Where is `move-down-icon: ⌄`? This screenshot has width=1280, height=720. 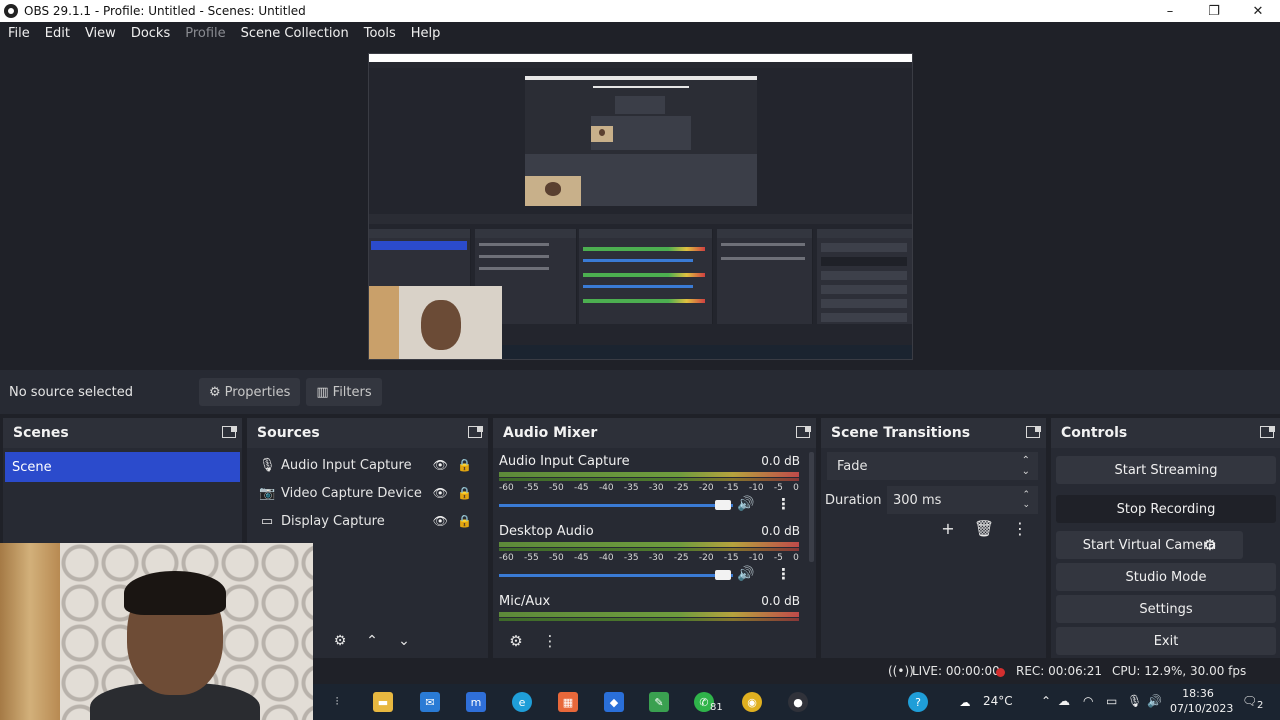
move-down-icon: ⌄ is located at coordinates (404, 641).